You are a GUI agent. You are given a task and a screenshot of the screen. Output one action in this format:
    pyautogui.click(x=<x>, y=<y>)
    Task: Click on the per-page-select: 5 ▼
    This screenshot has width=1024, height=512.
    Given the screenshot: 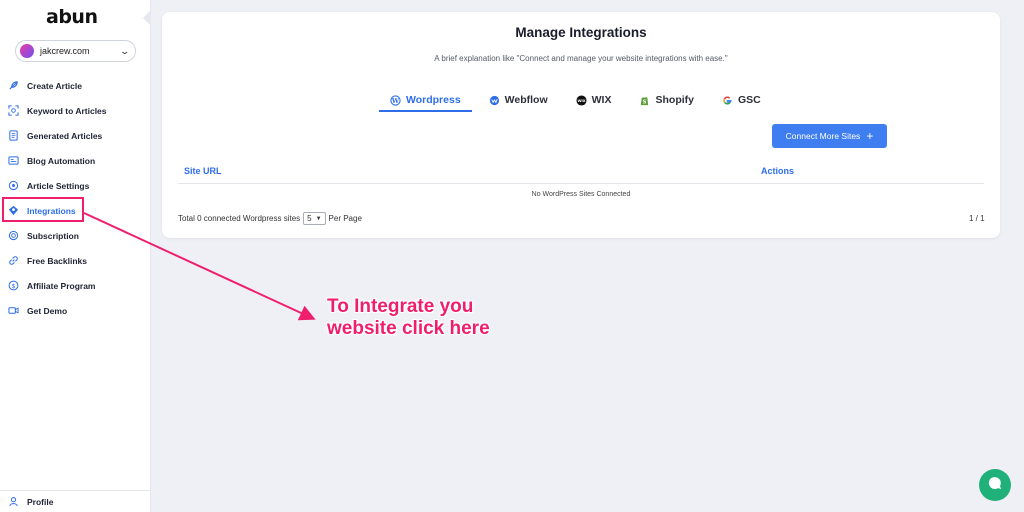 What is the action you would take?
    pyautogui.click(x=314, y=218)
    